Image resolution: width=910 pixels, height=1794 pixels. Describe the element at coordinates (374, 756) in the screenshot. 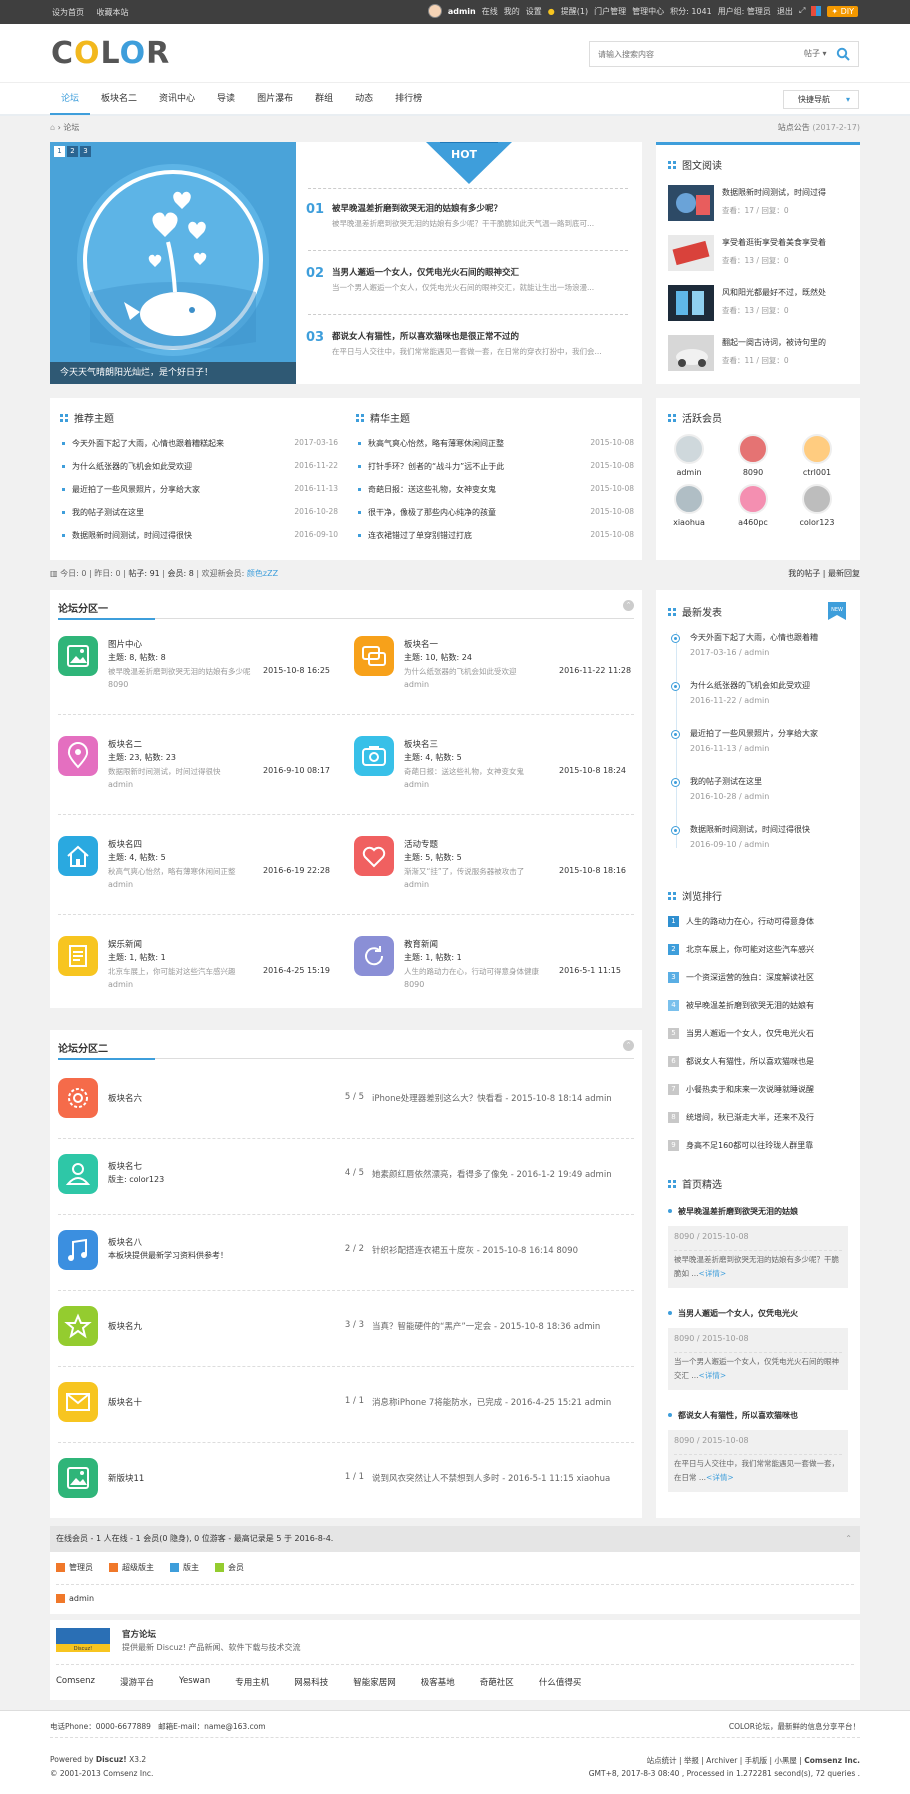

I see `camera-icon` at that location.